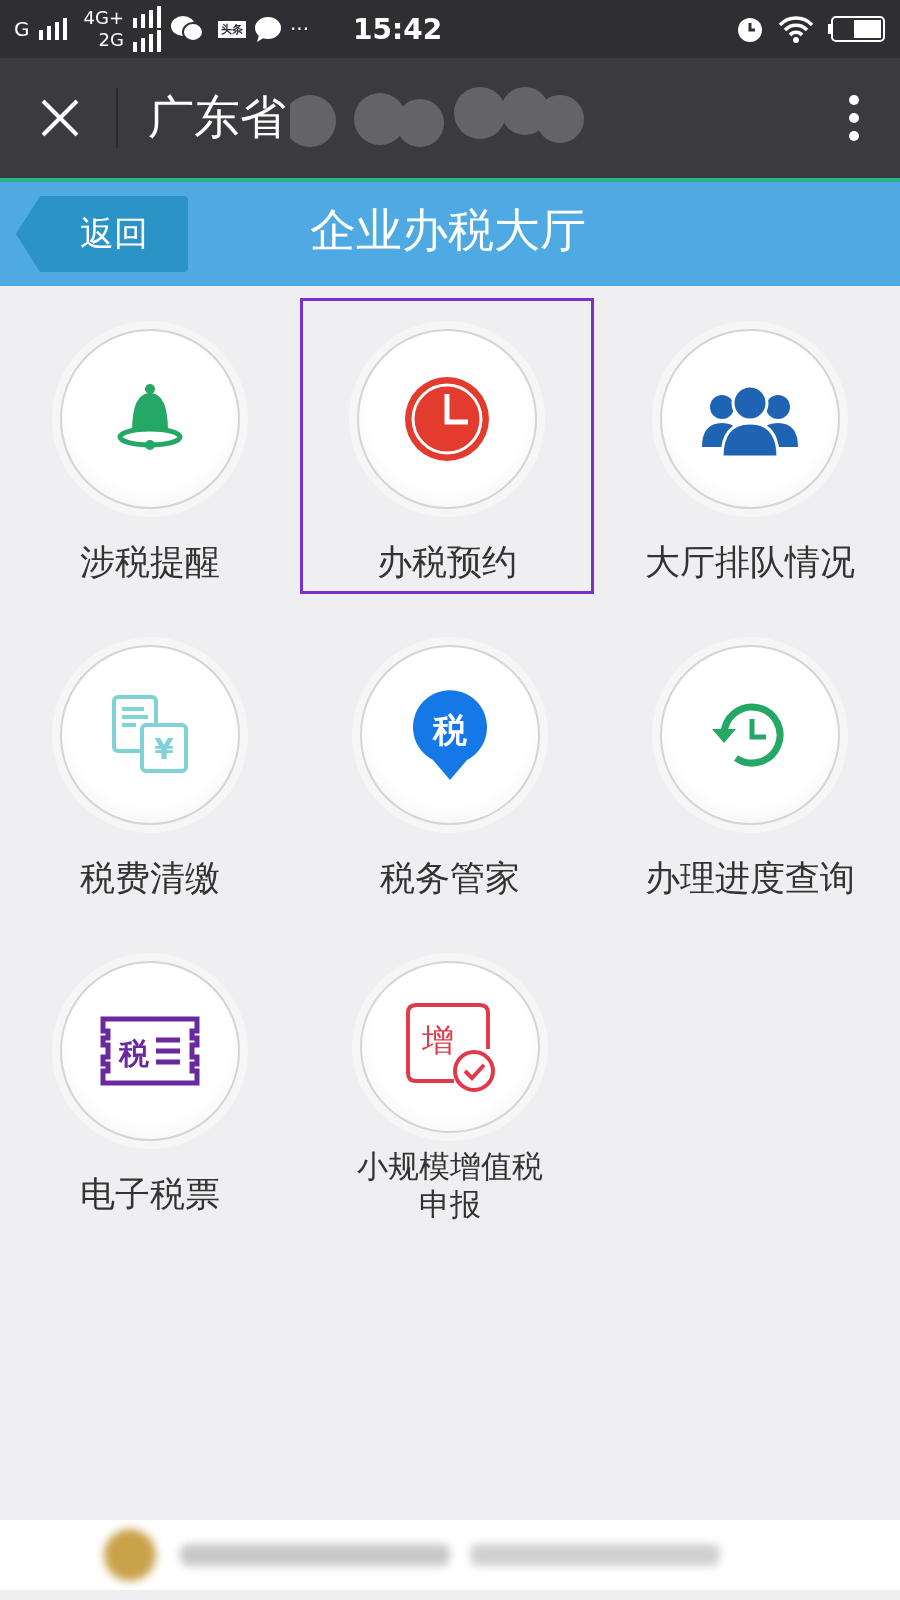  Describe the element at coordinates (150, 762) in the screenshot. I see `menu-tile: ¥ 税费清缴` at that location.